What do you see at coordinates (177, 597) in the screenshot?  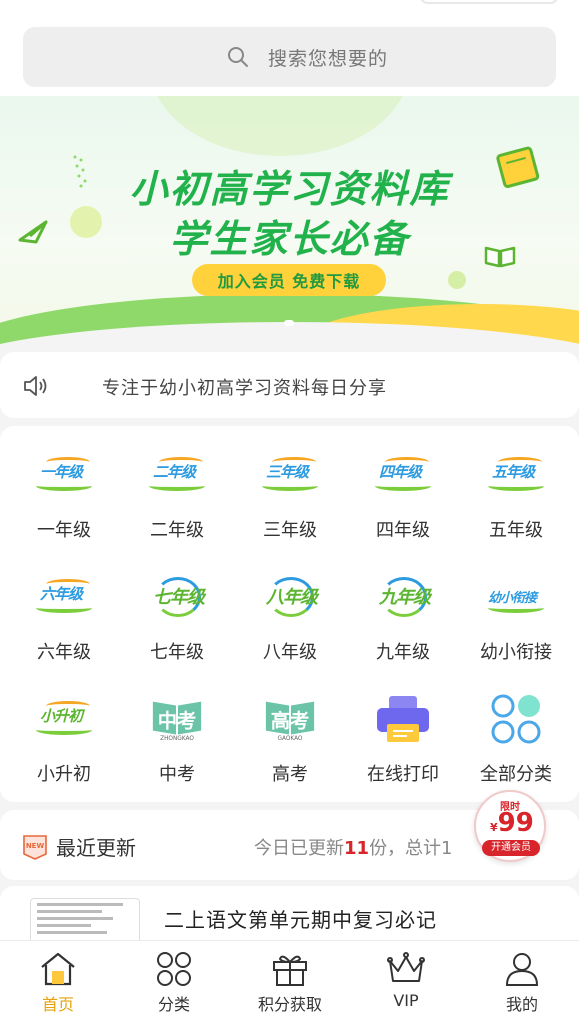 I see `grade-7-icon: 七年级` at bounding box center [177, 597].